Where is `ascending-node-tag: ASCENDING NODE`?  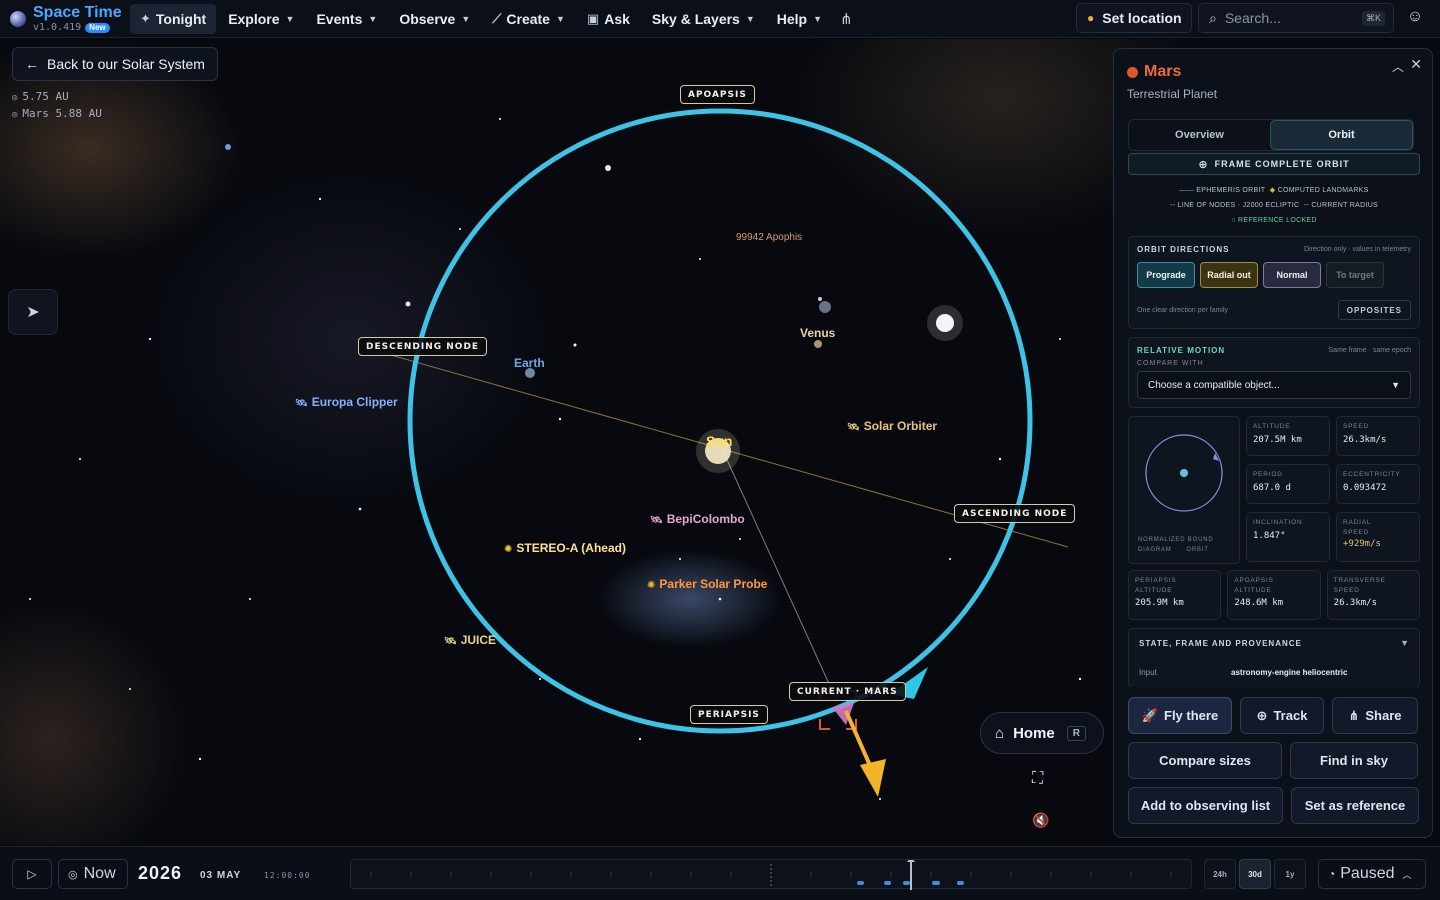
ascending-node-tag: ASCENDING NODE is located at coordinates (1015, 513).